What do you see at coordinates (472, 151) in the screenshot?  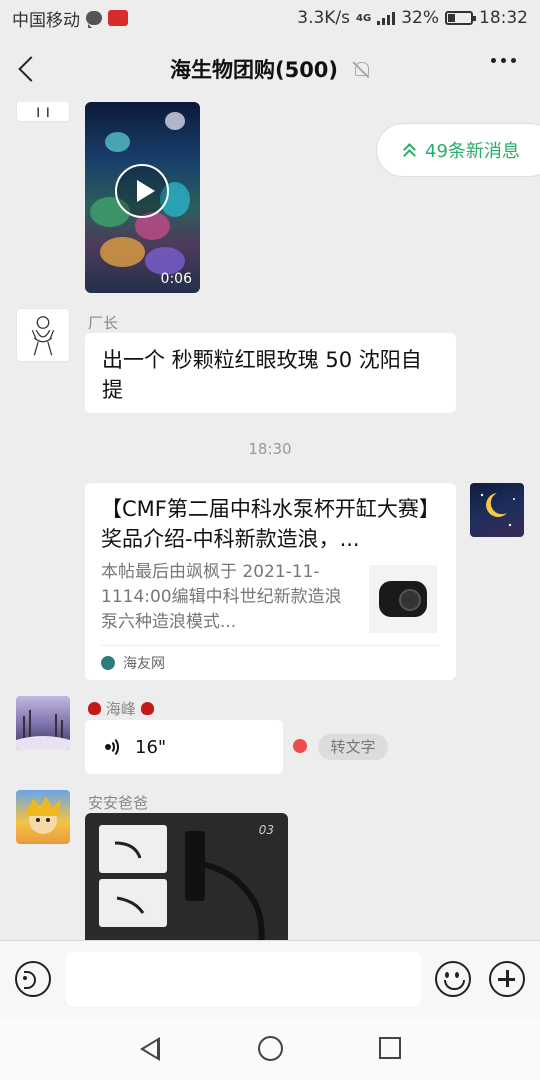 I see `new-messages-label: 49条新消息` at bounding box center [472, 151].